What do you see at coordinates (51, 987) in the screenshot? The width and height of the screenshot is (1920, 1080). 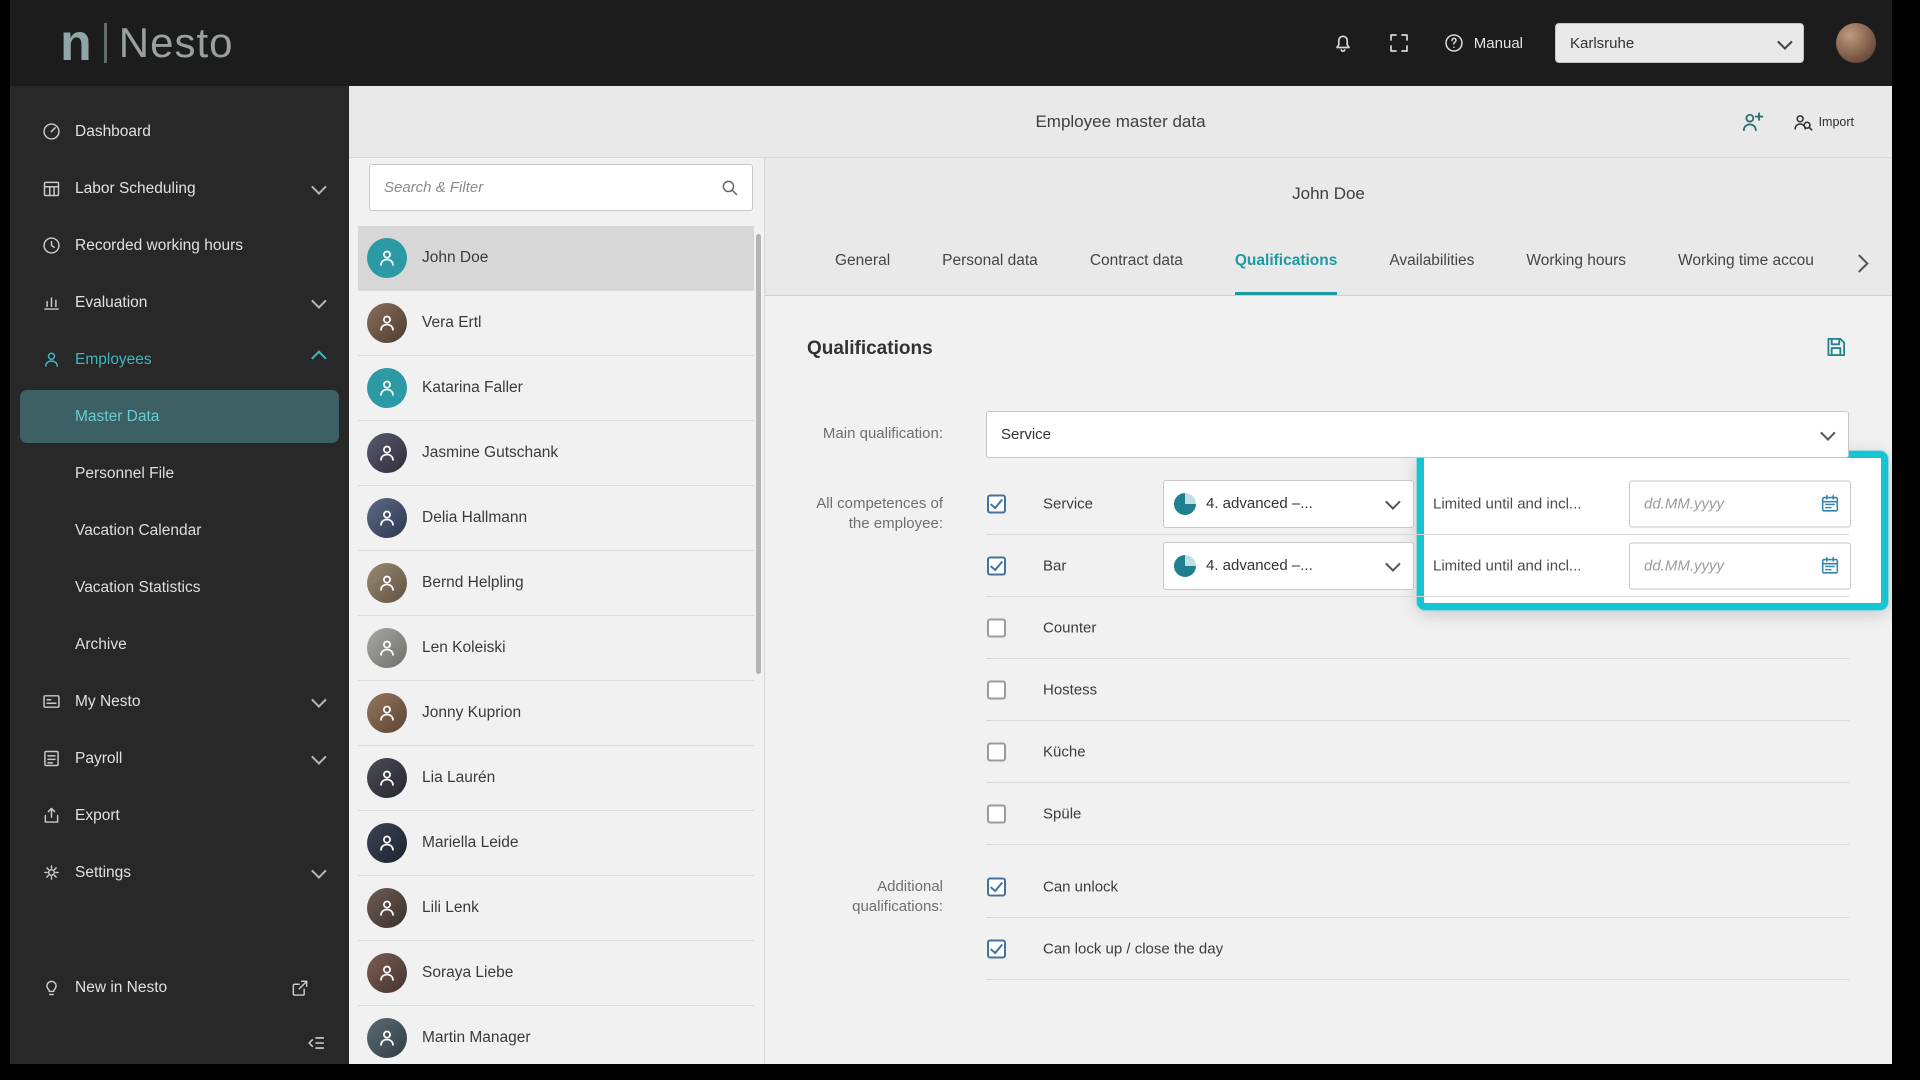 I see `lightbulb-icon` at bounding box center [51, 987].